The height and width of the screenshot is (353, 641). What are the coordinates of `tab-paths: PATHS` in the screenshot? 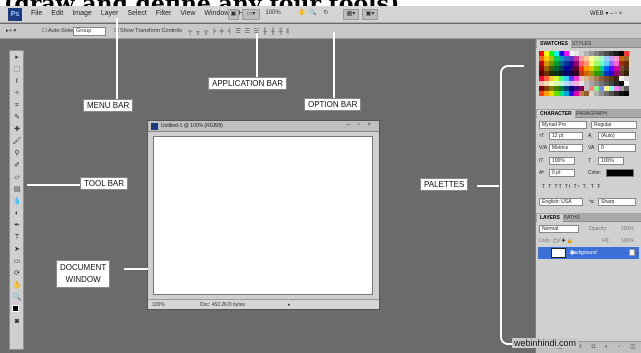 It's located at (572, 218).